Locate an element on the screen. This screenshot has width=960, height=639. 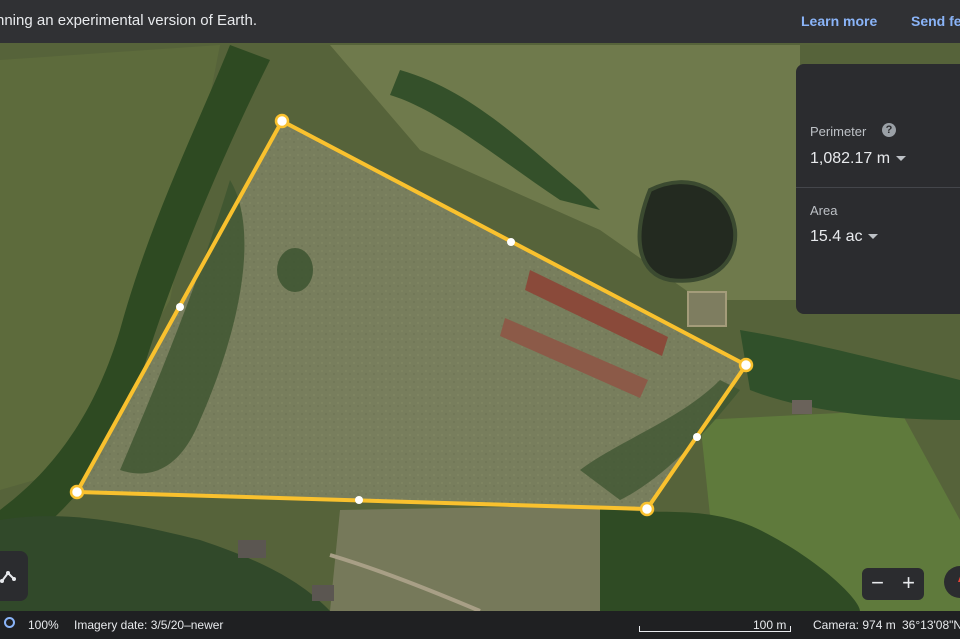
perimeter-unit-select: 1,082.17 m is located at coordinates (858, 159).